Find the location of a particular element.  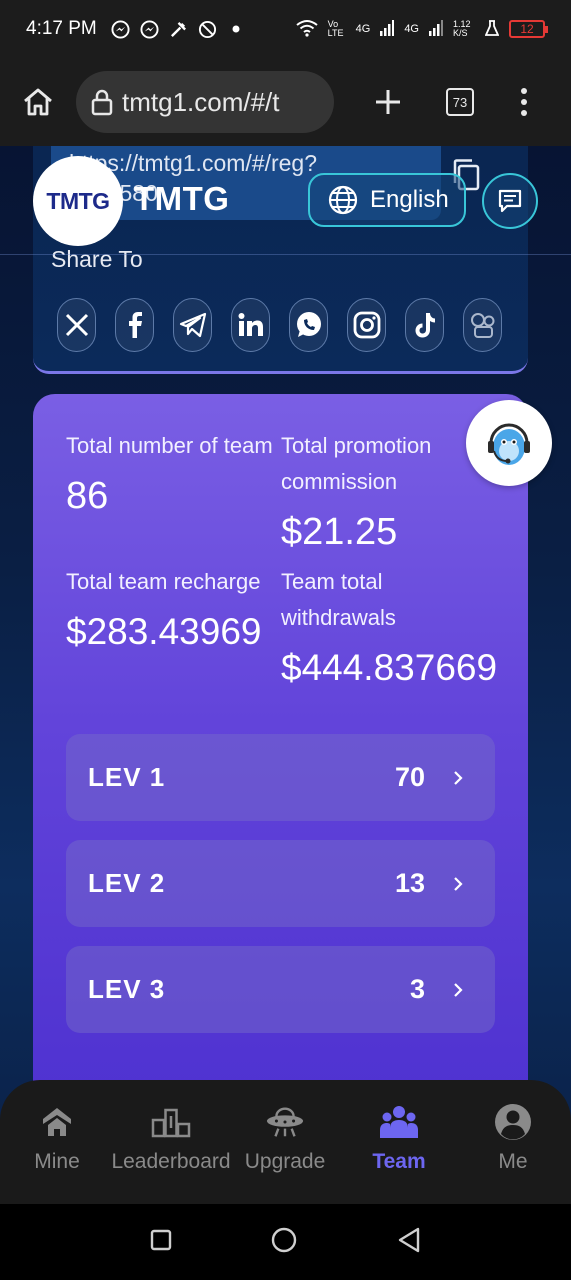

logo-text: TMTG is located at coordinates (78, 200).